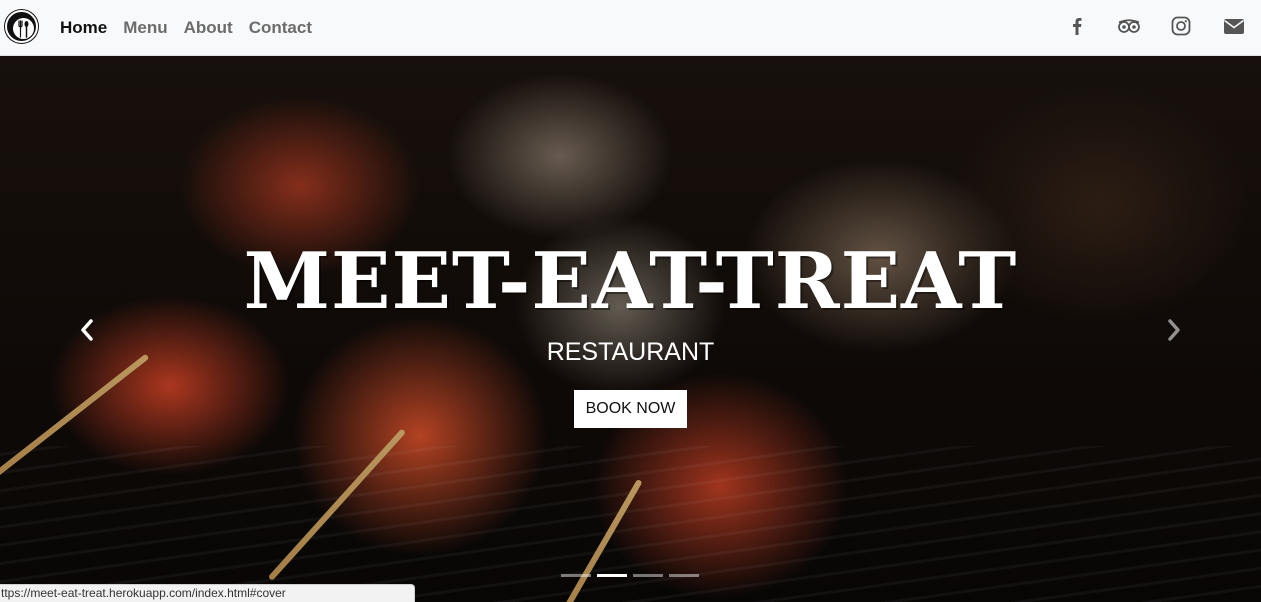 This screenshot has height=602, width=1261. Describe the element at coordinates (630, 28) in the screenshot. I see `navbar: Home Menu About Contact` at that location.